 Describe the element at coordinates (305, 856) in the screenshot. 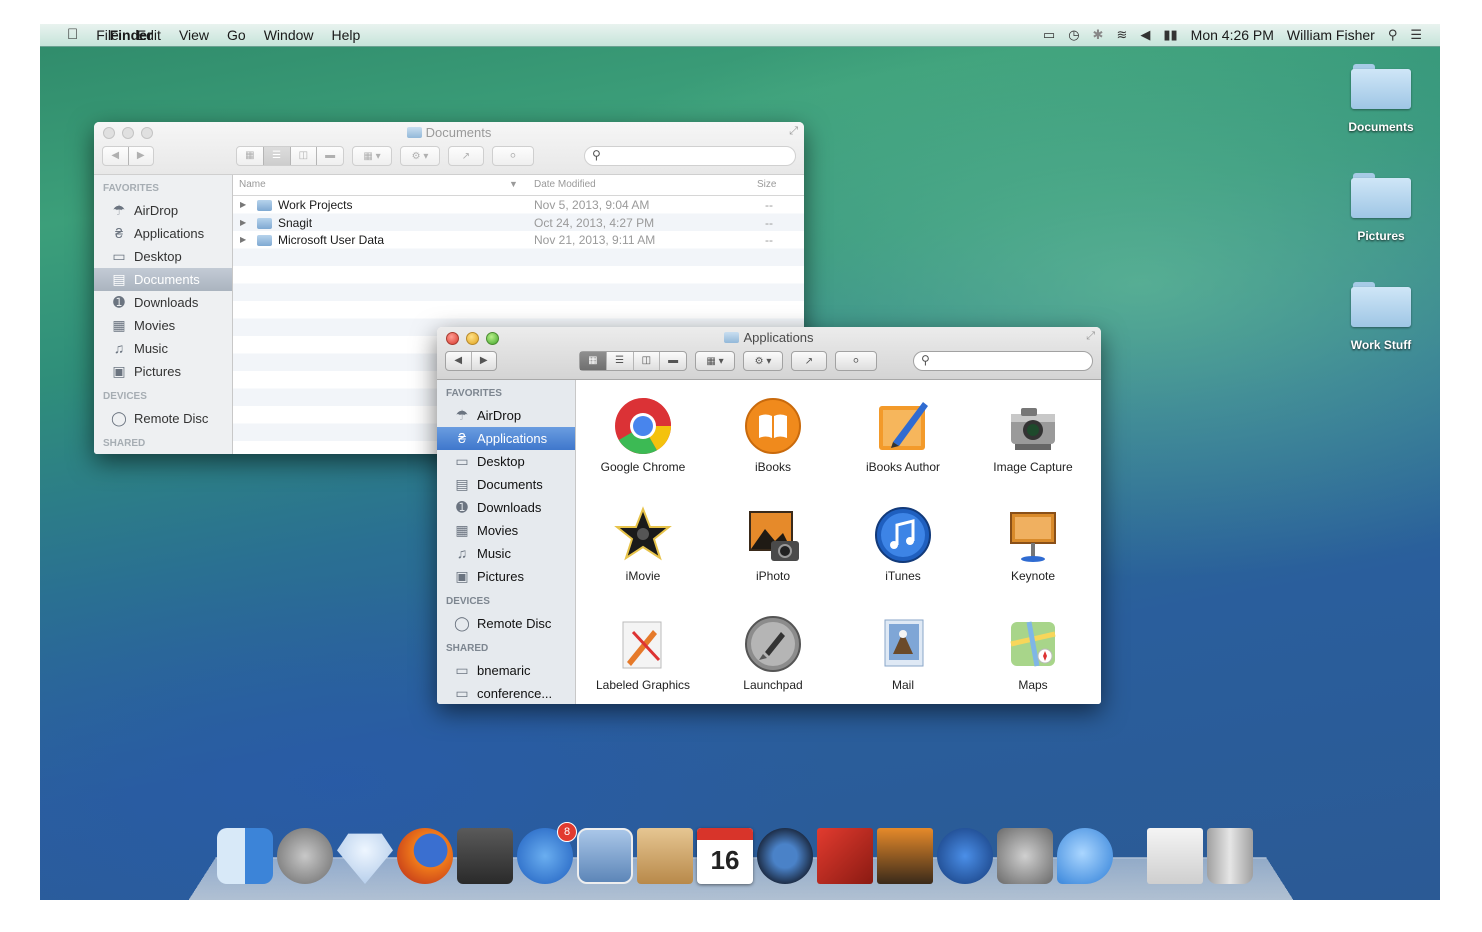

I see `dock-launchpad-icon` at that location.